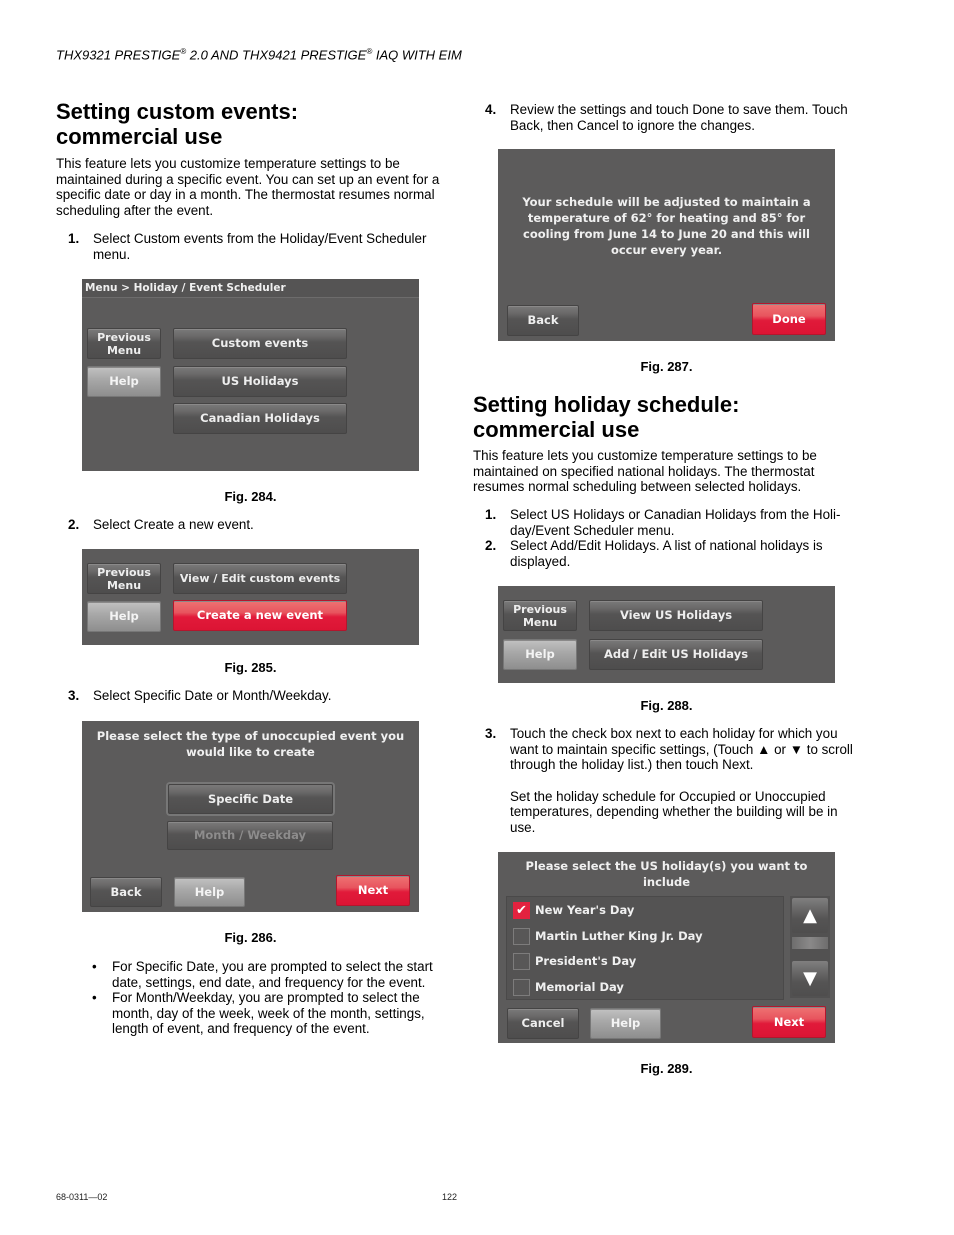 The image size is (954, 1235). I want to click on section-title-holiday-schedule: Setting holiday schedule: commercial use, so click(606, 417).